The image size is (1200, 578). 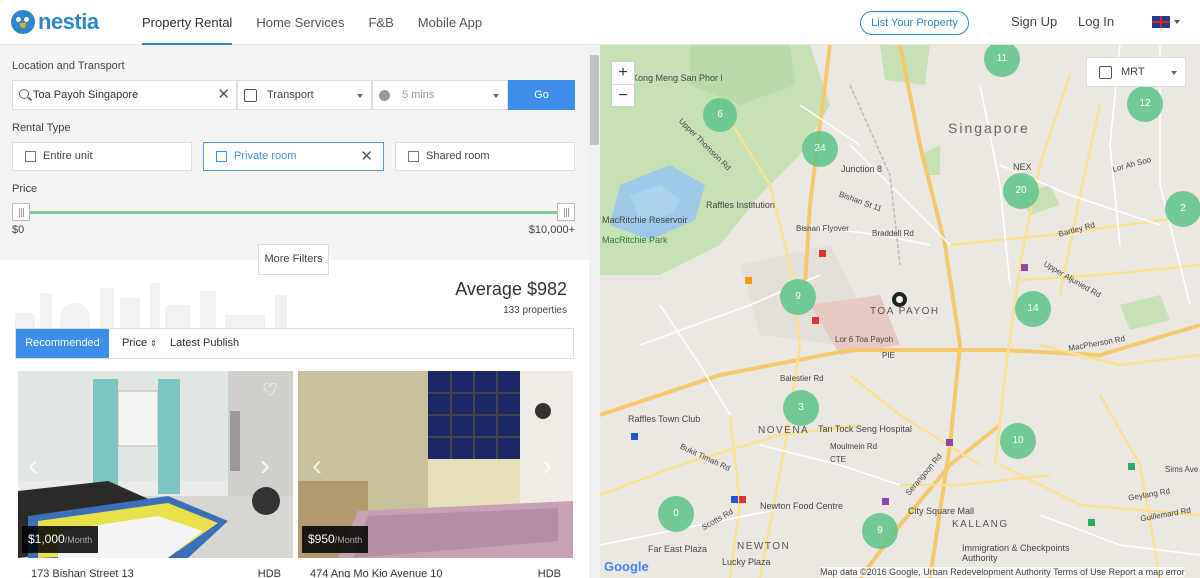 What do you see at coordinates (450, 22) in the screenshot?
I see `nav-mobile-app: Mobile App` at bounding box center [450, 22].